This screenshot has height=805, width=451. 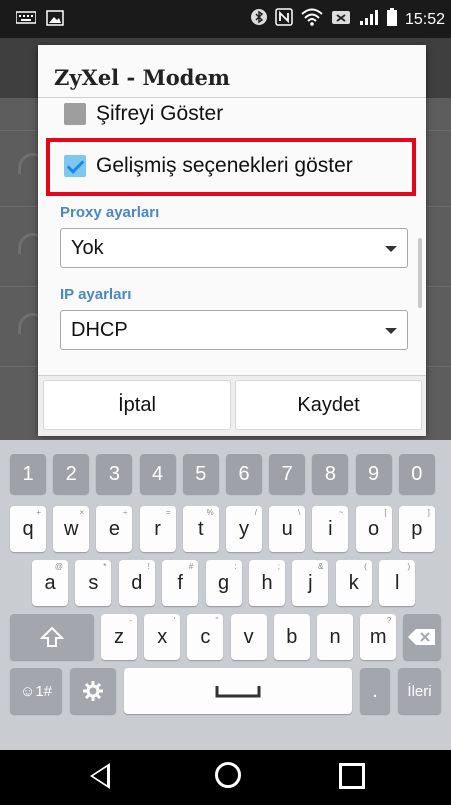 I want to click on key-hint: %, so click(x=210, y=512).